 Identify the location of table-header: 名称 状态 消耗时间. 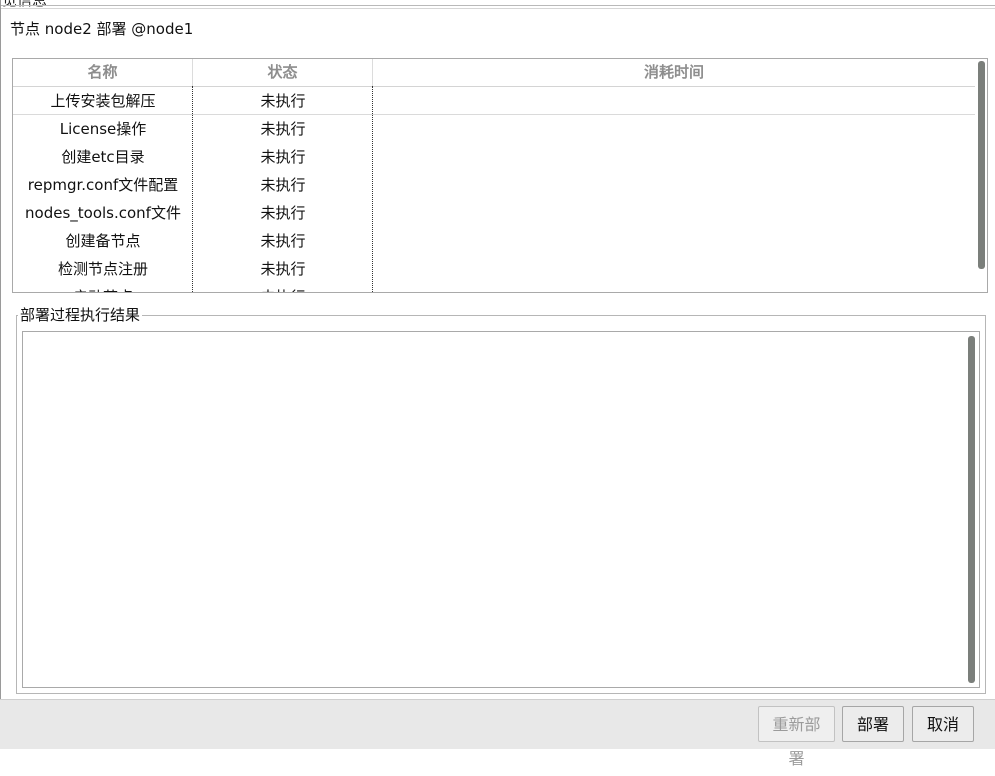
(494, 73).